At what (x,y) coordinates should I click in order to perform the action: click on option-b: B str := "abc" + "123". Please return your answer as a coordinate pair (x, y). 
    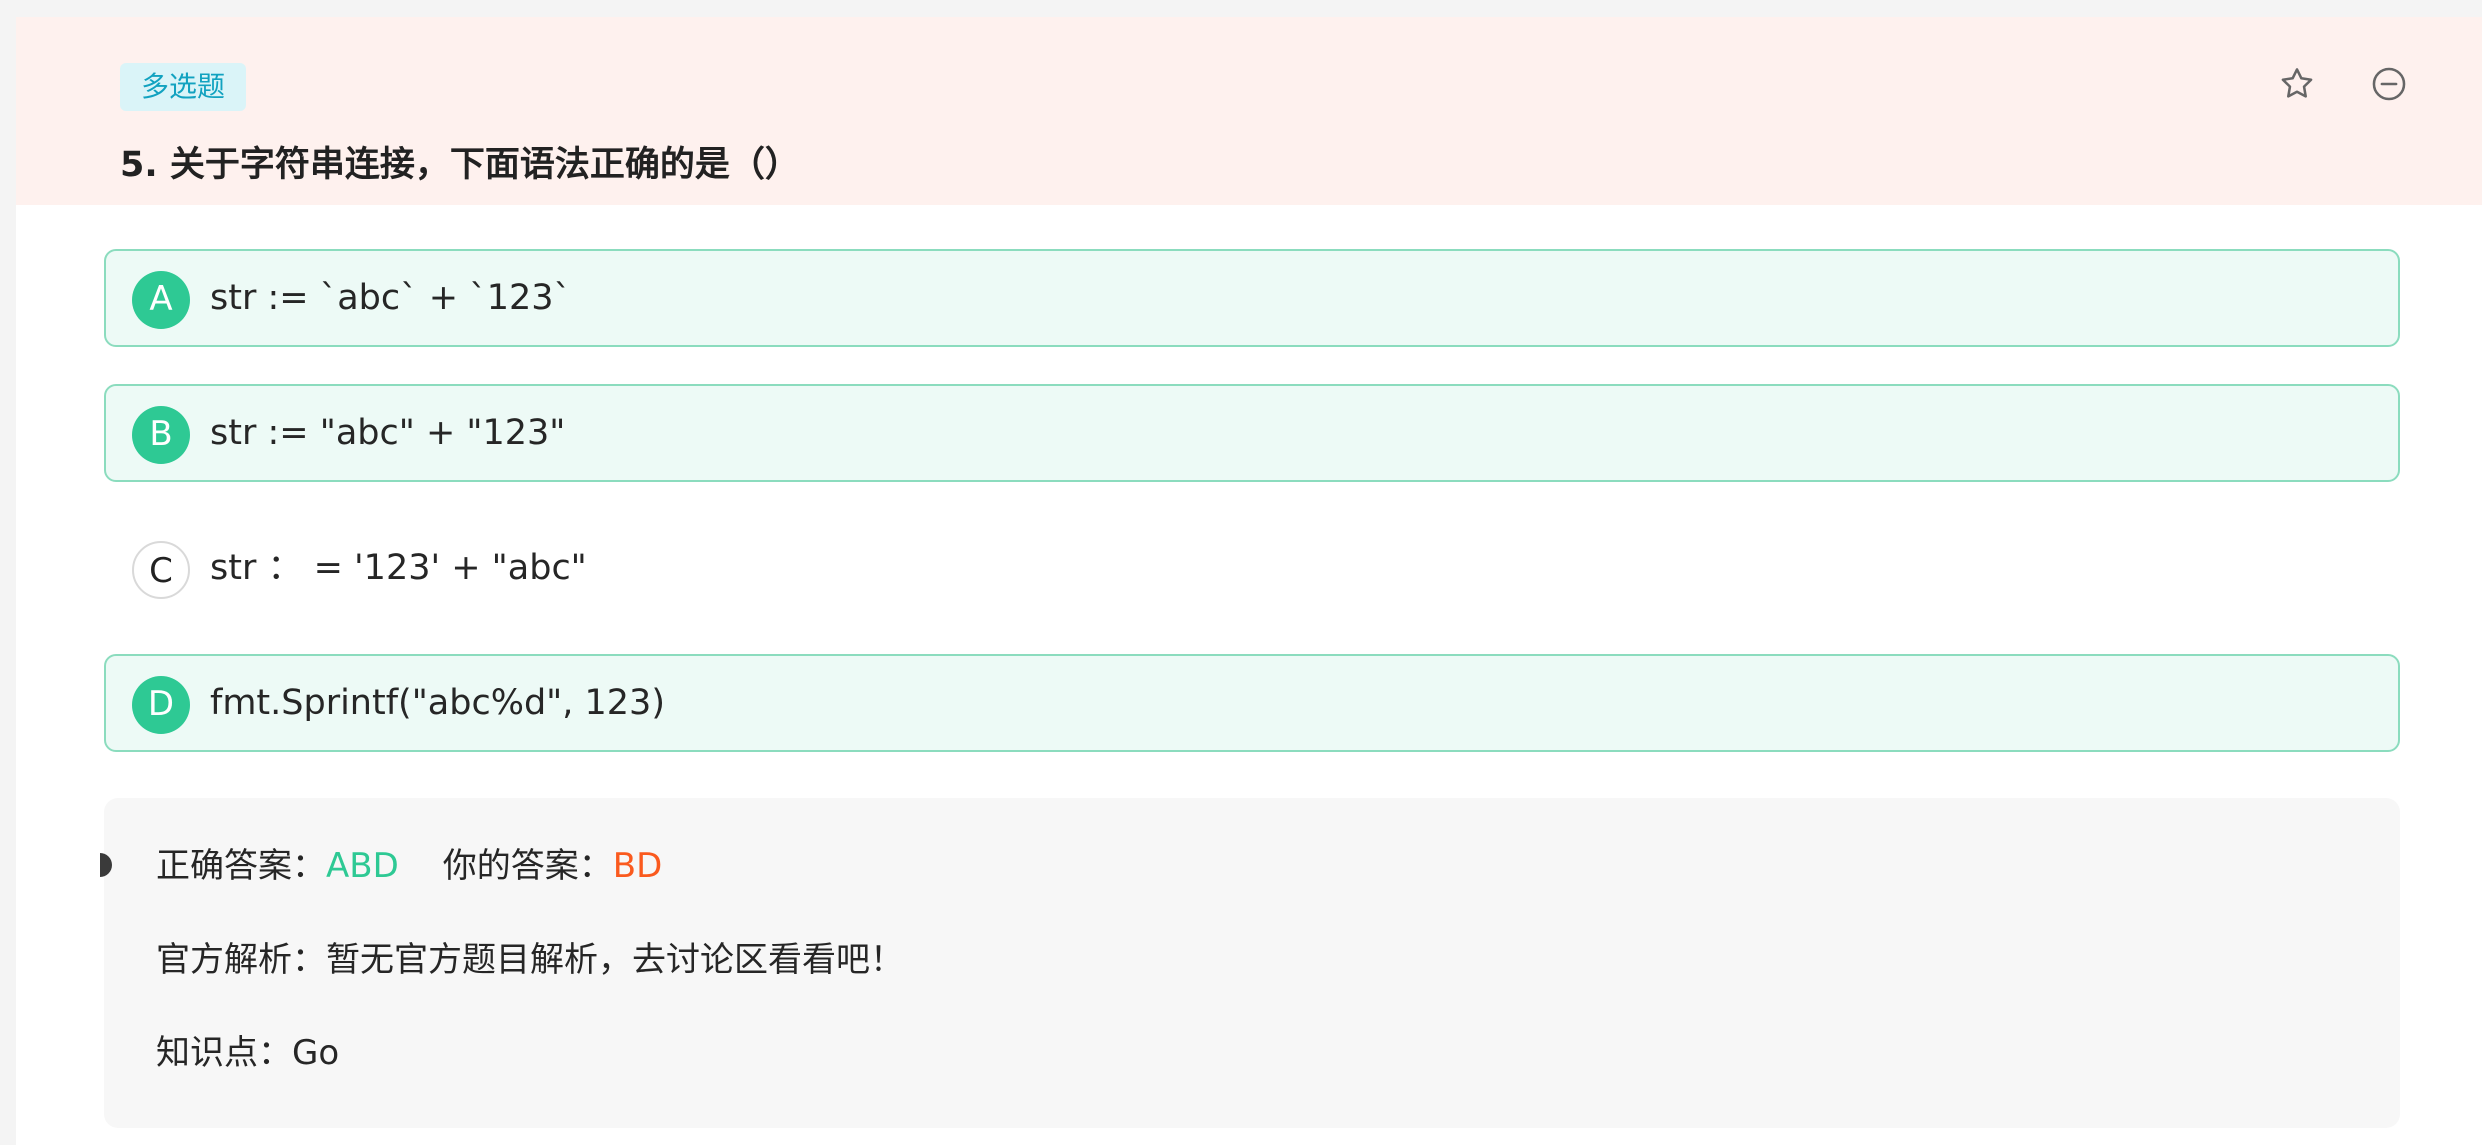
    Looking at the image, I should click on (1252, 433).